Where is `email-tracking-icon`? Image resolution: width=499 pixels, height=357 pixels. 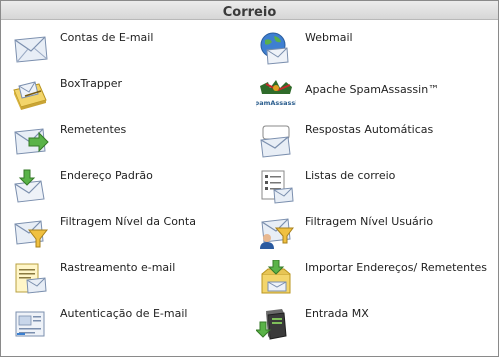
email-tracking-icon is located at coordinates (31, 278).